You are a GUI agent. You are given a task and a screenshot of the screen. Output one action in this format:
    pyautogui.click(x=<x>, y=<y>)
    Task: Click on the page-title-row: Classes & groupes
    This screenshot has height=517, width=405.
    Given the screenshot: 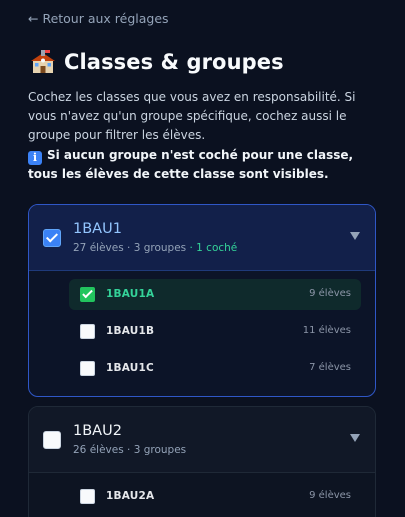 What is the action you would take?
    pyautogui.click(x=157, y=62)
    